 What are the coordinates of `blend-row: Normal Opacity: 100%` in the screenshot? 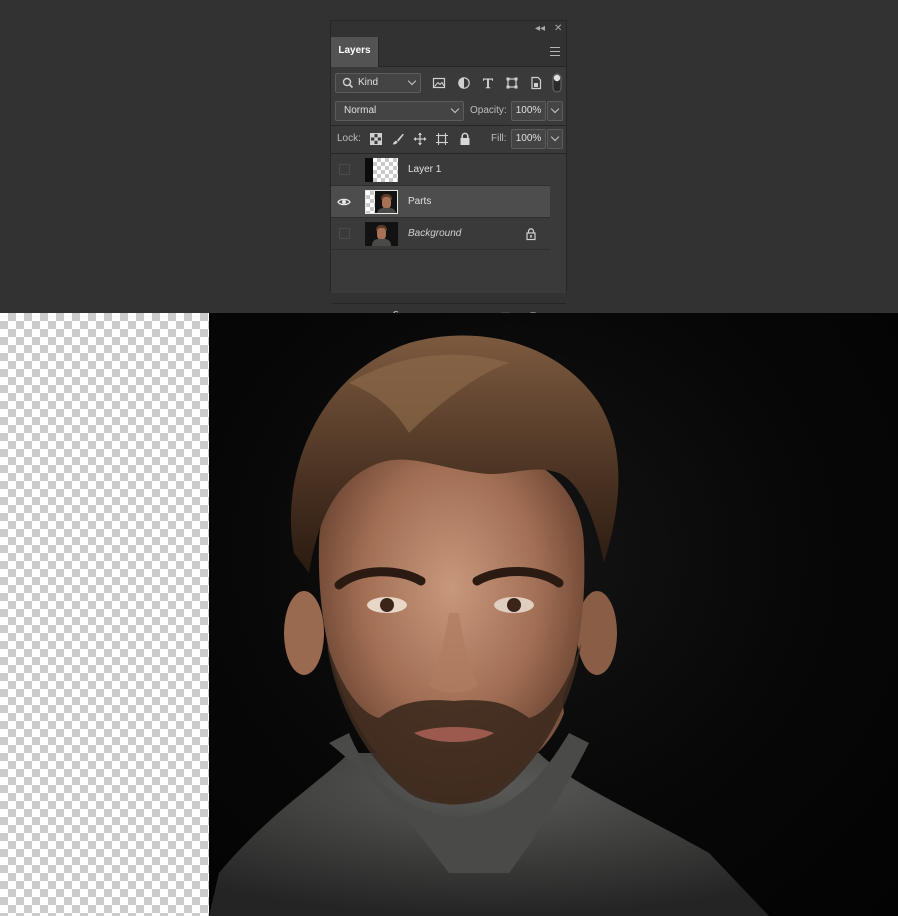 It's located at (448, 111).